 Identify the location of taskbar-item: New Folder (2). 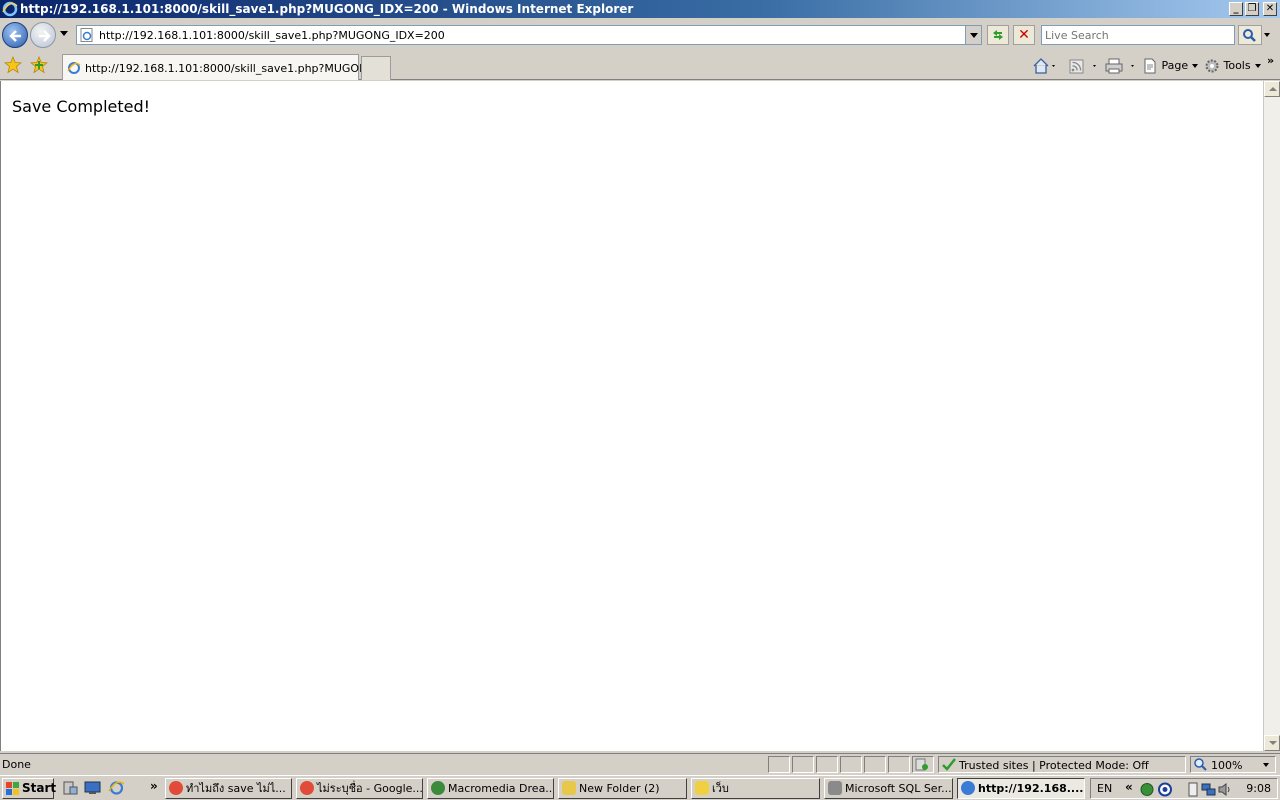
(622, 788).